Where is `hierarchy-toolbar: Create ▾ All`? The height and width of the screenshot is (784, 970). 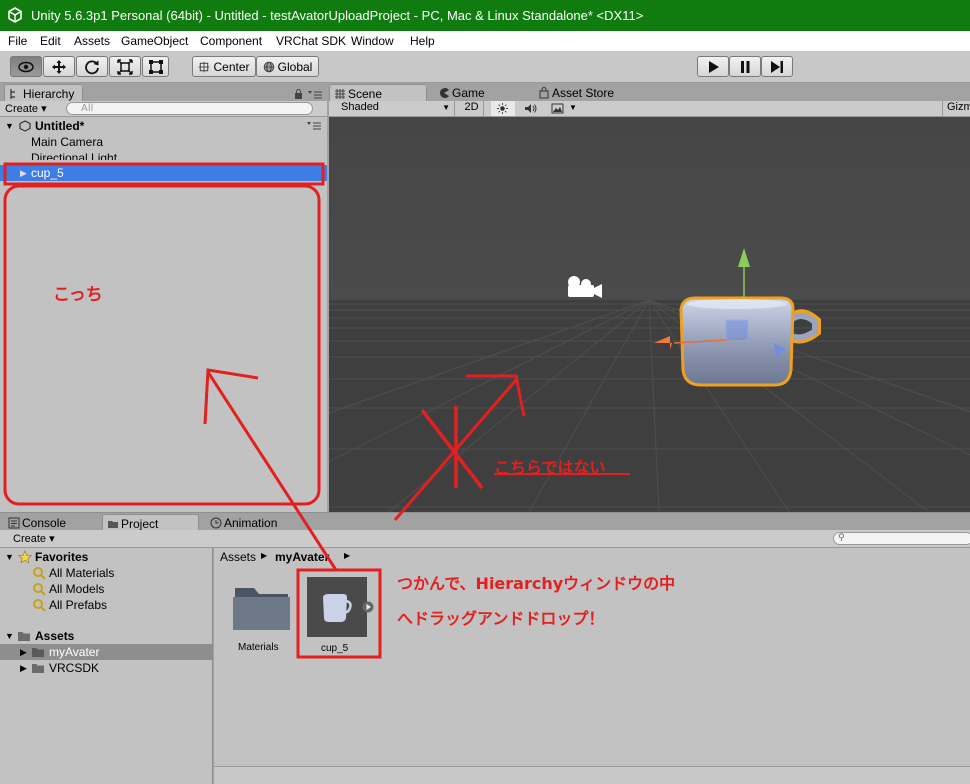 hierarchy-toolbar: Create ▾ All is located at coordinates (163, 109).